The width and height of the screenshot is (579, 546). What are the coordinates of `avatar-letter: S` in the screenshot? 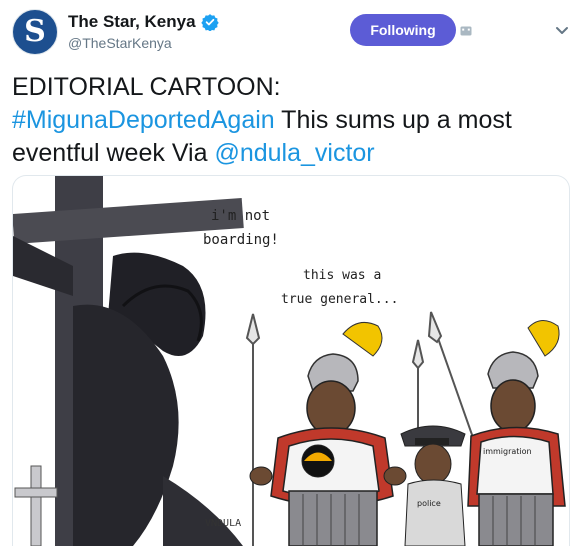 It's located at (35, 31).